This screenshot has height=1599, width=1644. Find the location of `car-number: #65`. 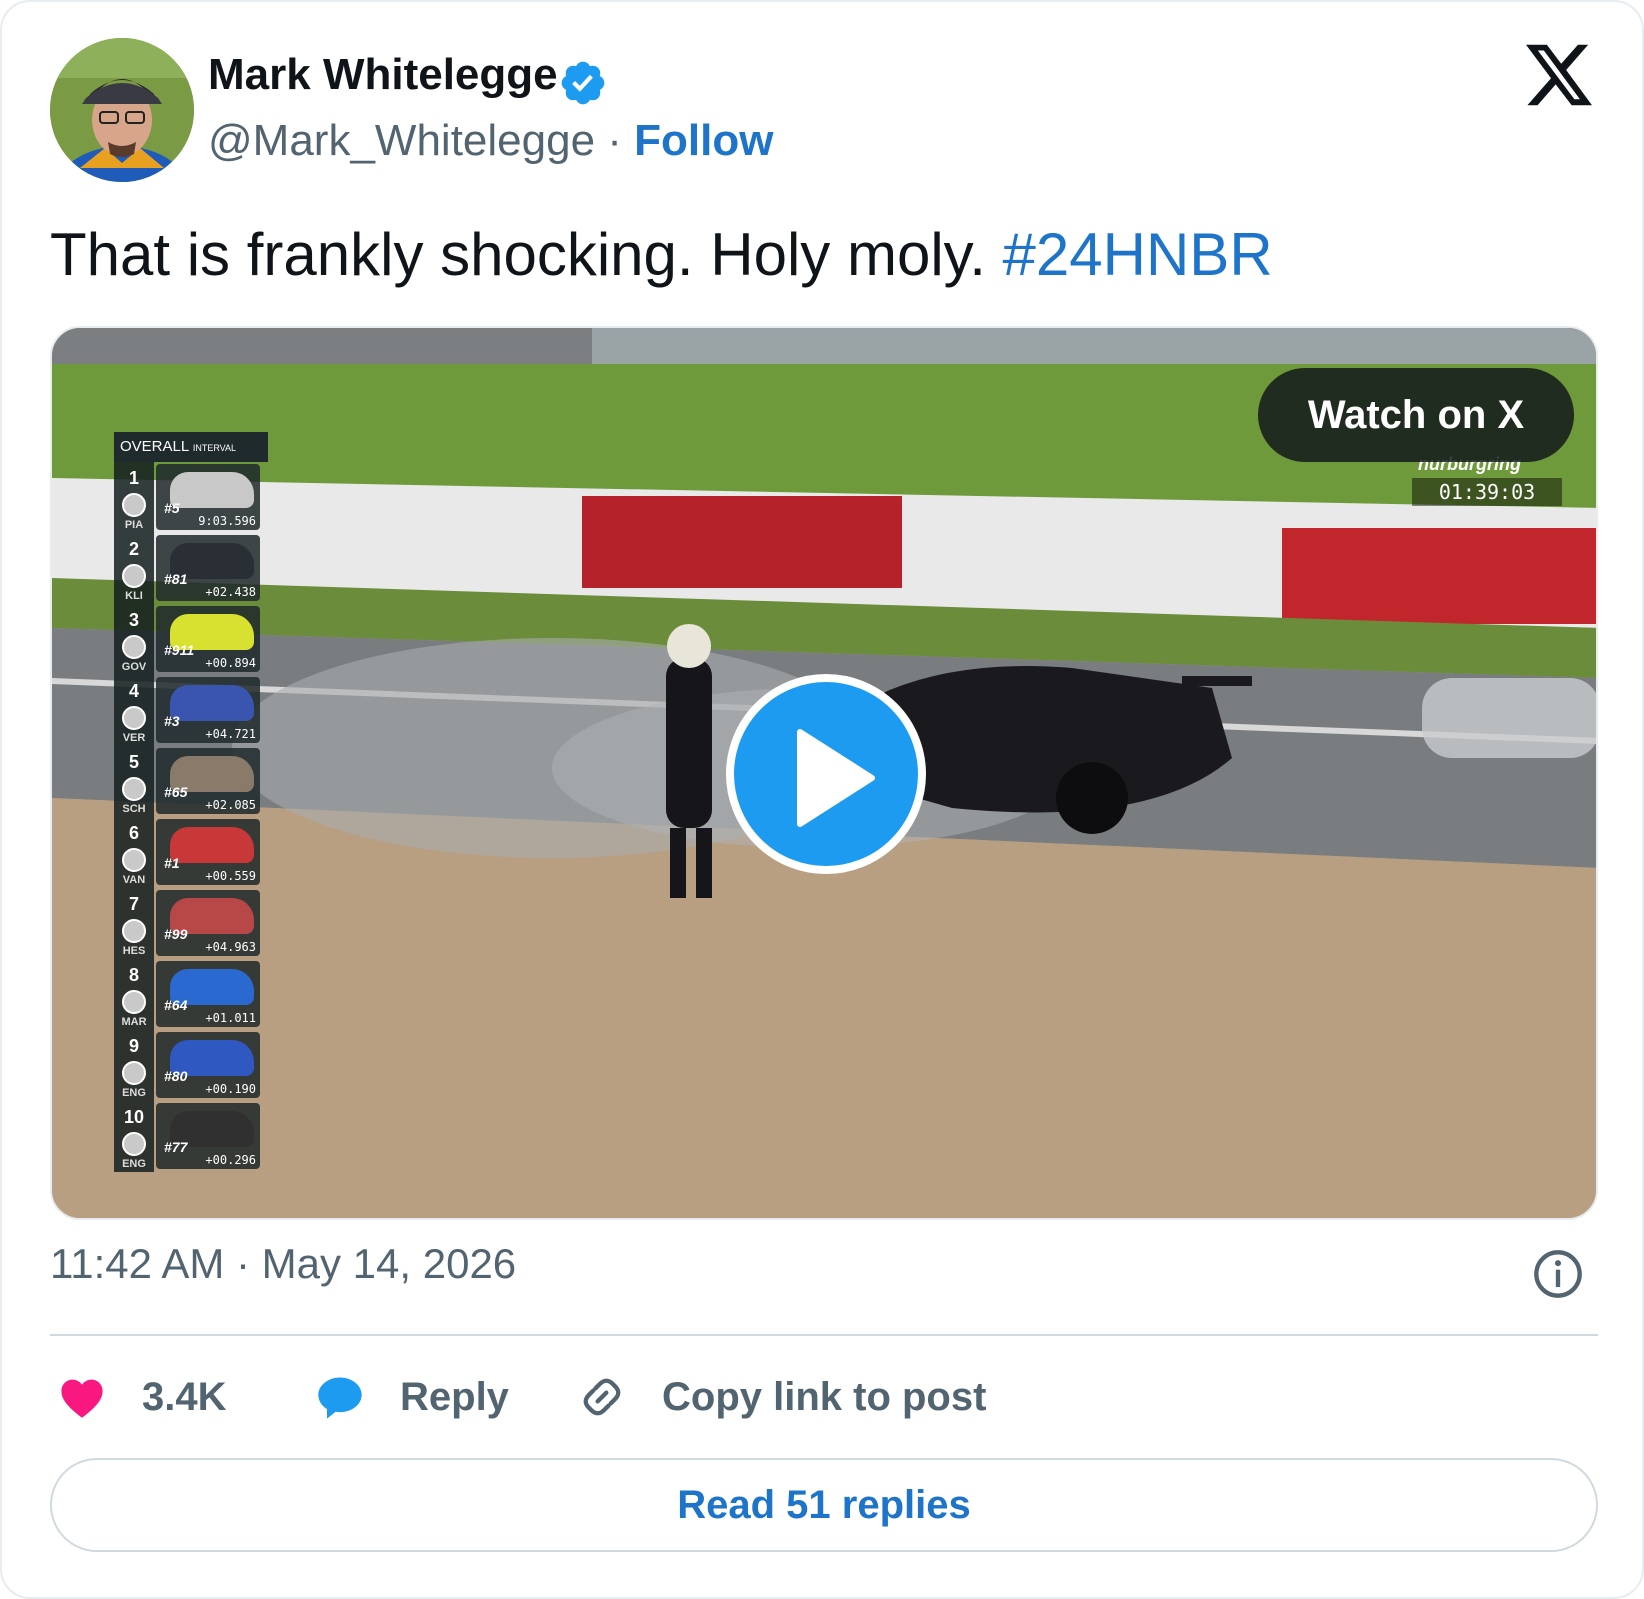

car-number: #65 is located at coordinates (176, 792).